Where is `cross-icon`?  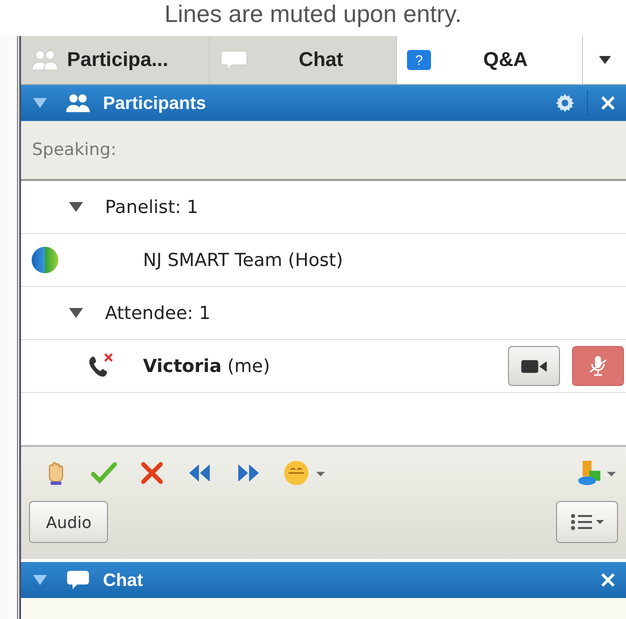
cross-icon is located at coordinates (152, 473).